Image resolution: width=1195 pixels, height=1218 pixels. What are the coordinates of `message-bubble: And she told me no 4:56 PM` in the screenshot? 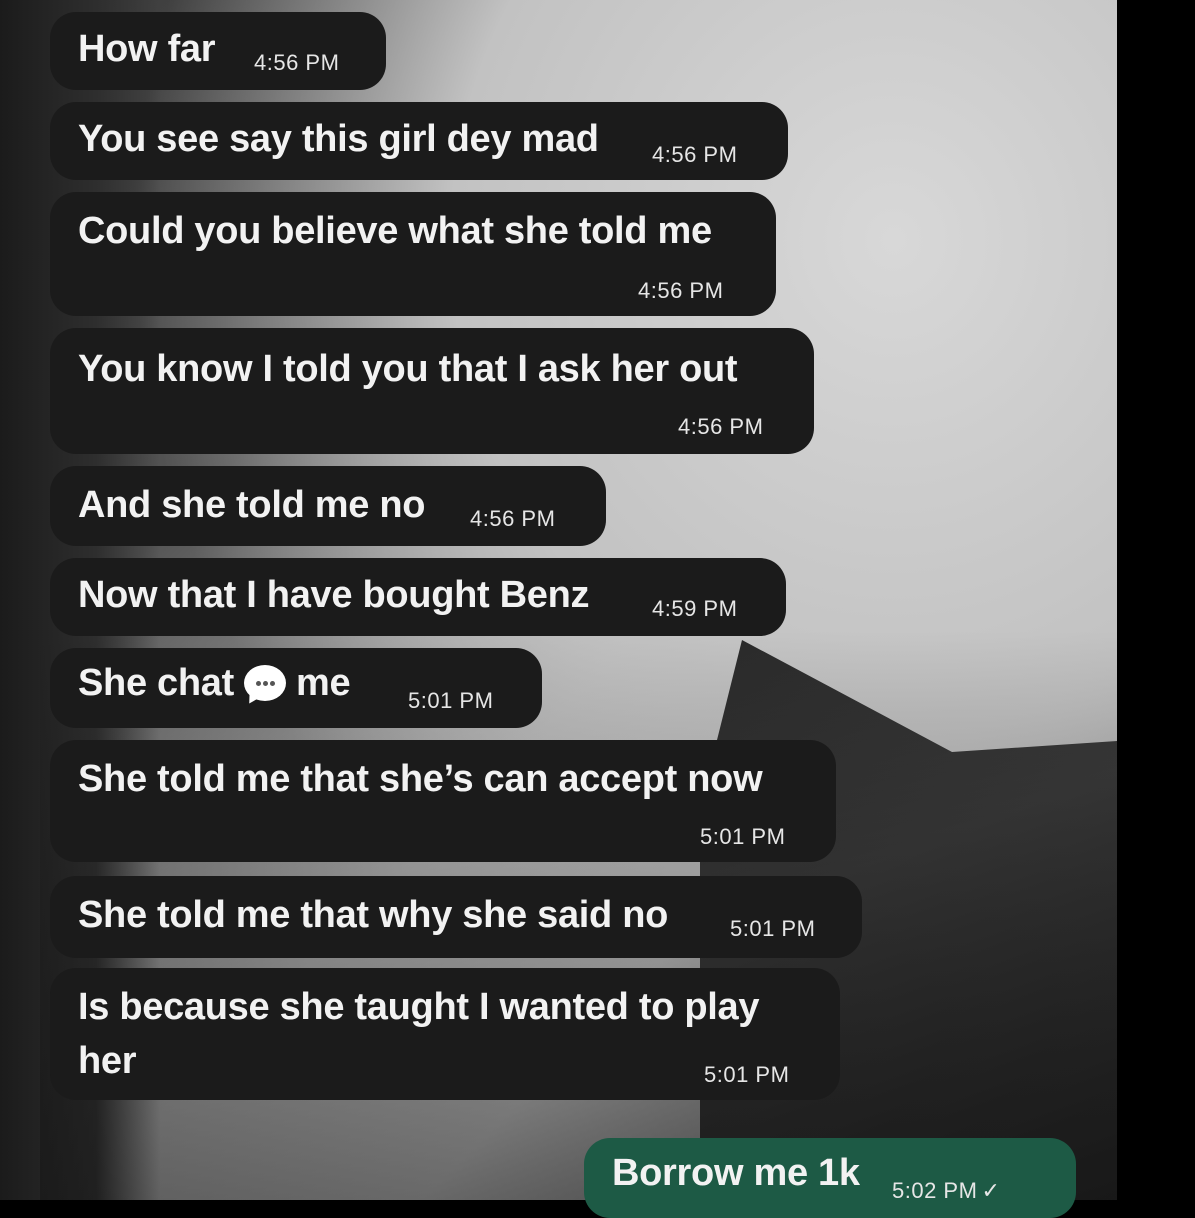 It's located at (328, 506).